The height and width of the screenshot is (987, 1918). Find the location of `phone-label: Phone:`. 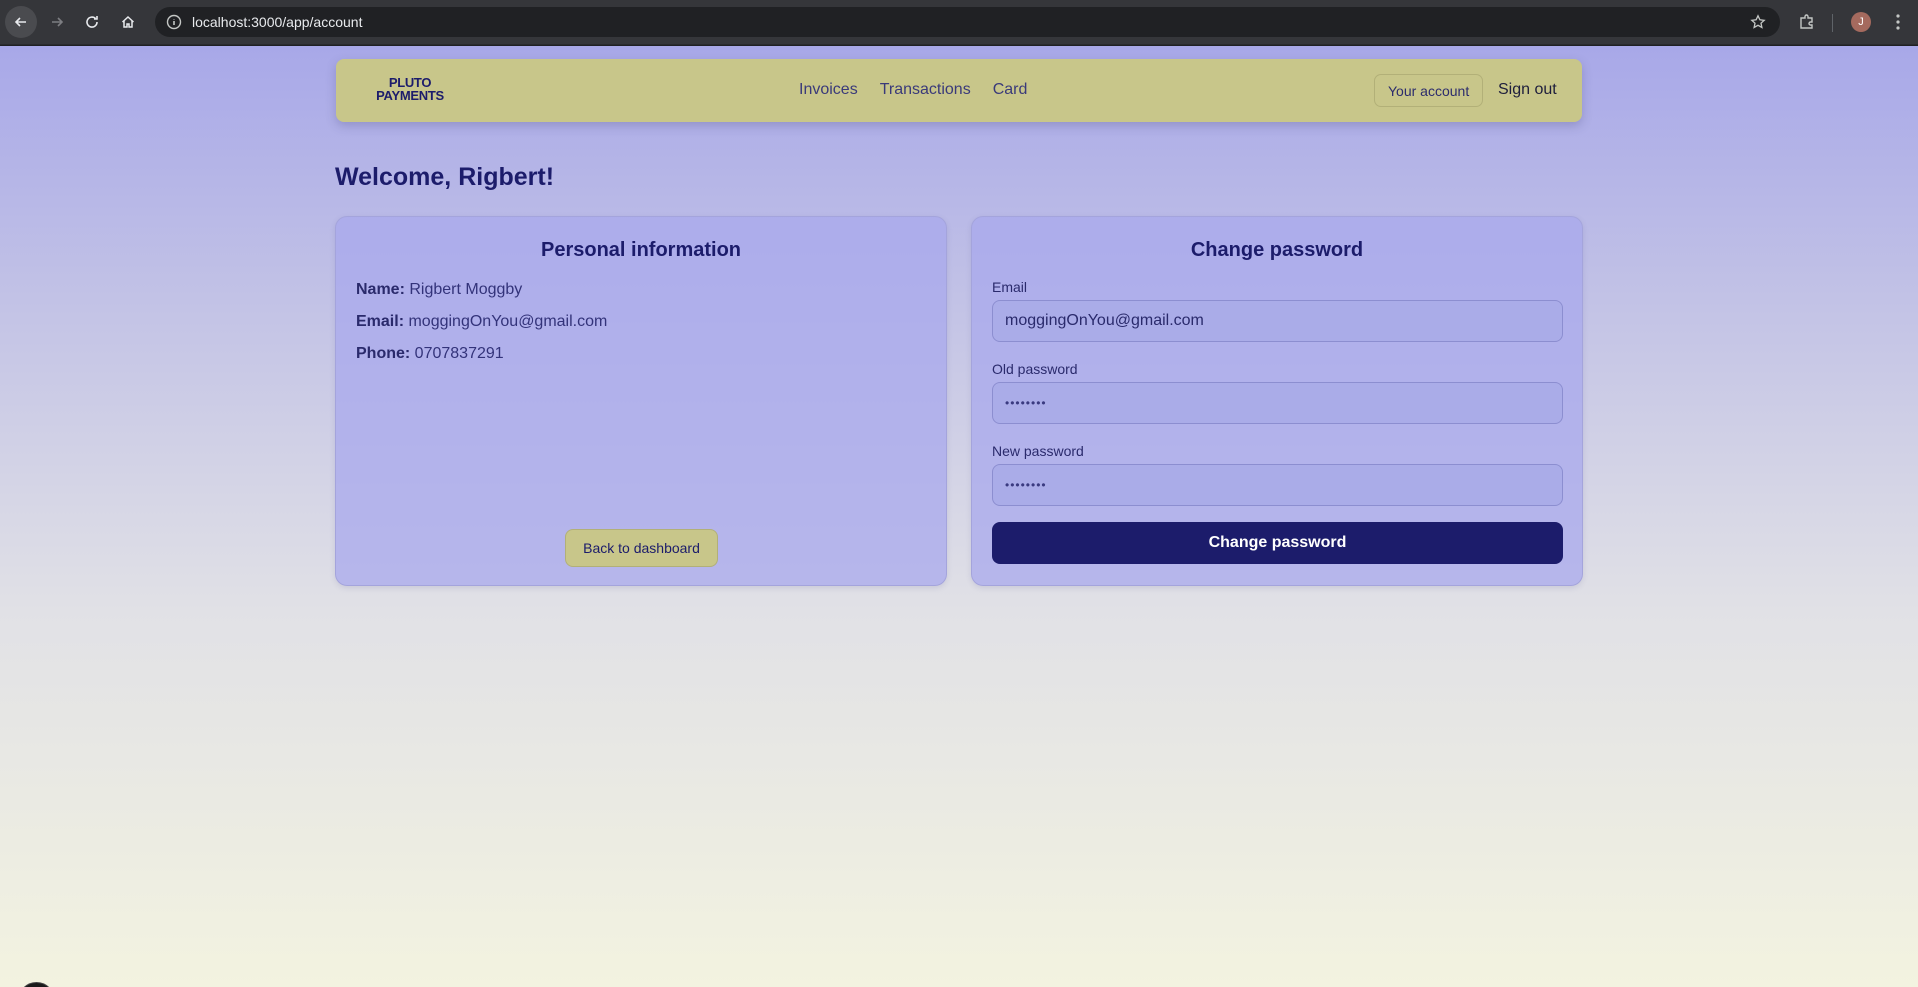

phone-label: Phone: is located at coordinates (383, 353).